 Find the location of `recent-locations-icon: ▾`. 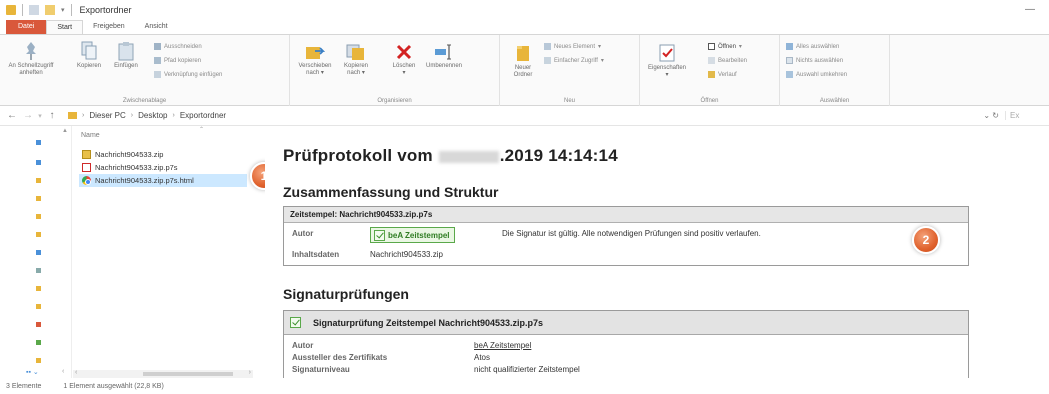

recent-locations-icon: ▾ is located at coordinates (40, 116).